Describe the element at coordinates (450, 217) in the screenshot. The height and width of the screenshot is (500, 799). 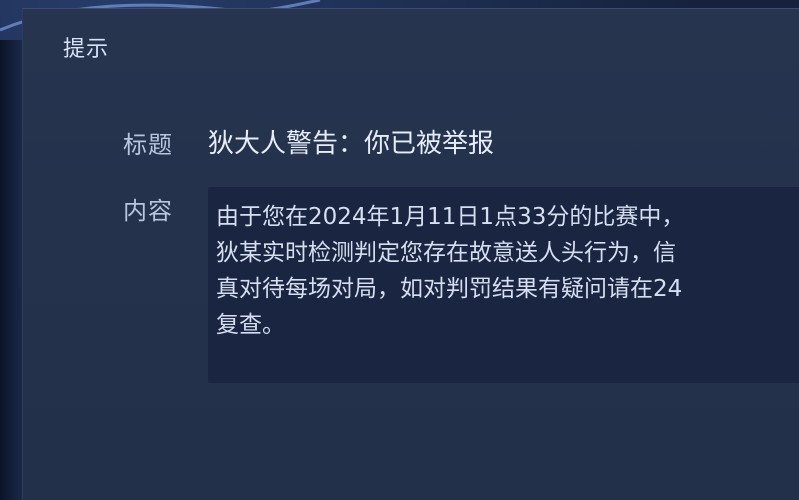
I see `content-line-1: 由于您在2024年1月11日1点33分的比赛中，` at that location.